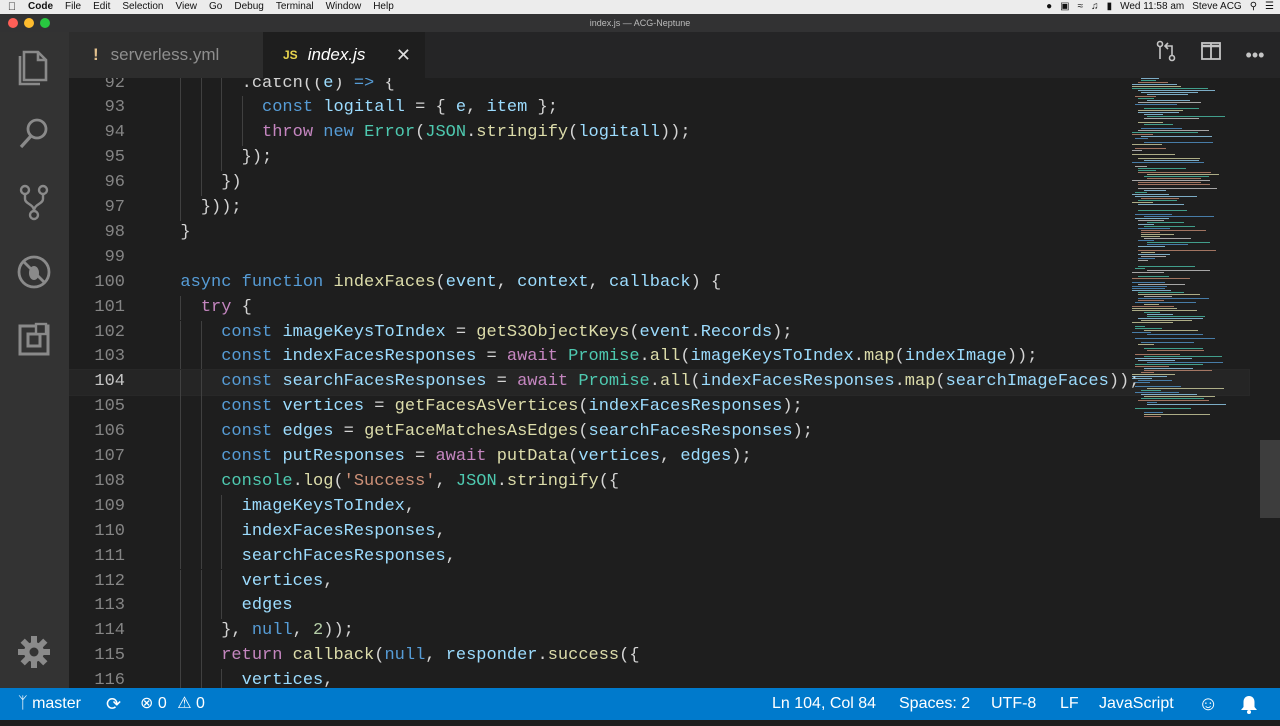 This screenshot has height=726, width=1280. What do you see at coordinates (659, 208) in the screenshot?
I see `code-line: 97 }));` at bounding box center [659, 208].